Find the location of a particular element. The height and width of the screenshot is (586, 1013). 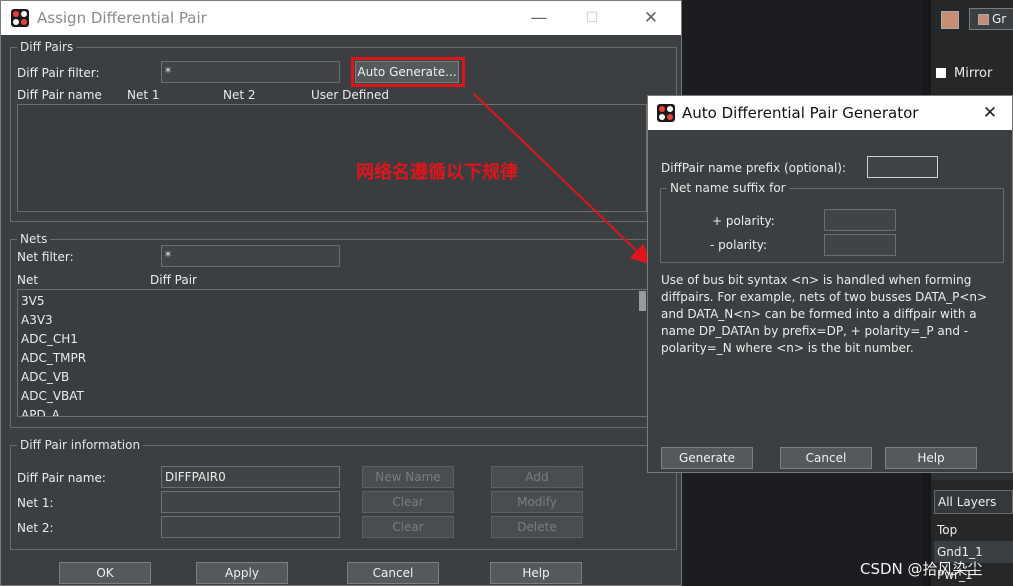

plus-polarity-label: + polarity: is located at coordinates (743, 221).